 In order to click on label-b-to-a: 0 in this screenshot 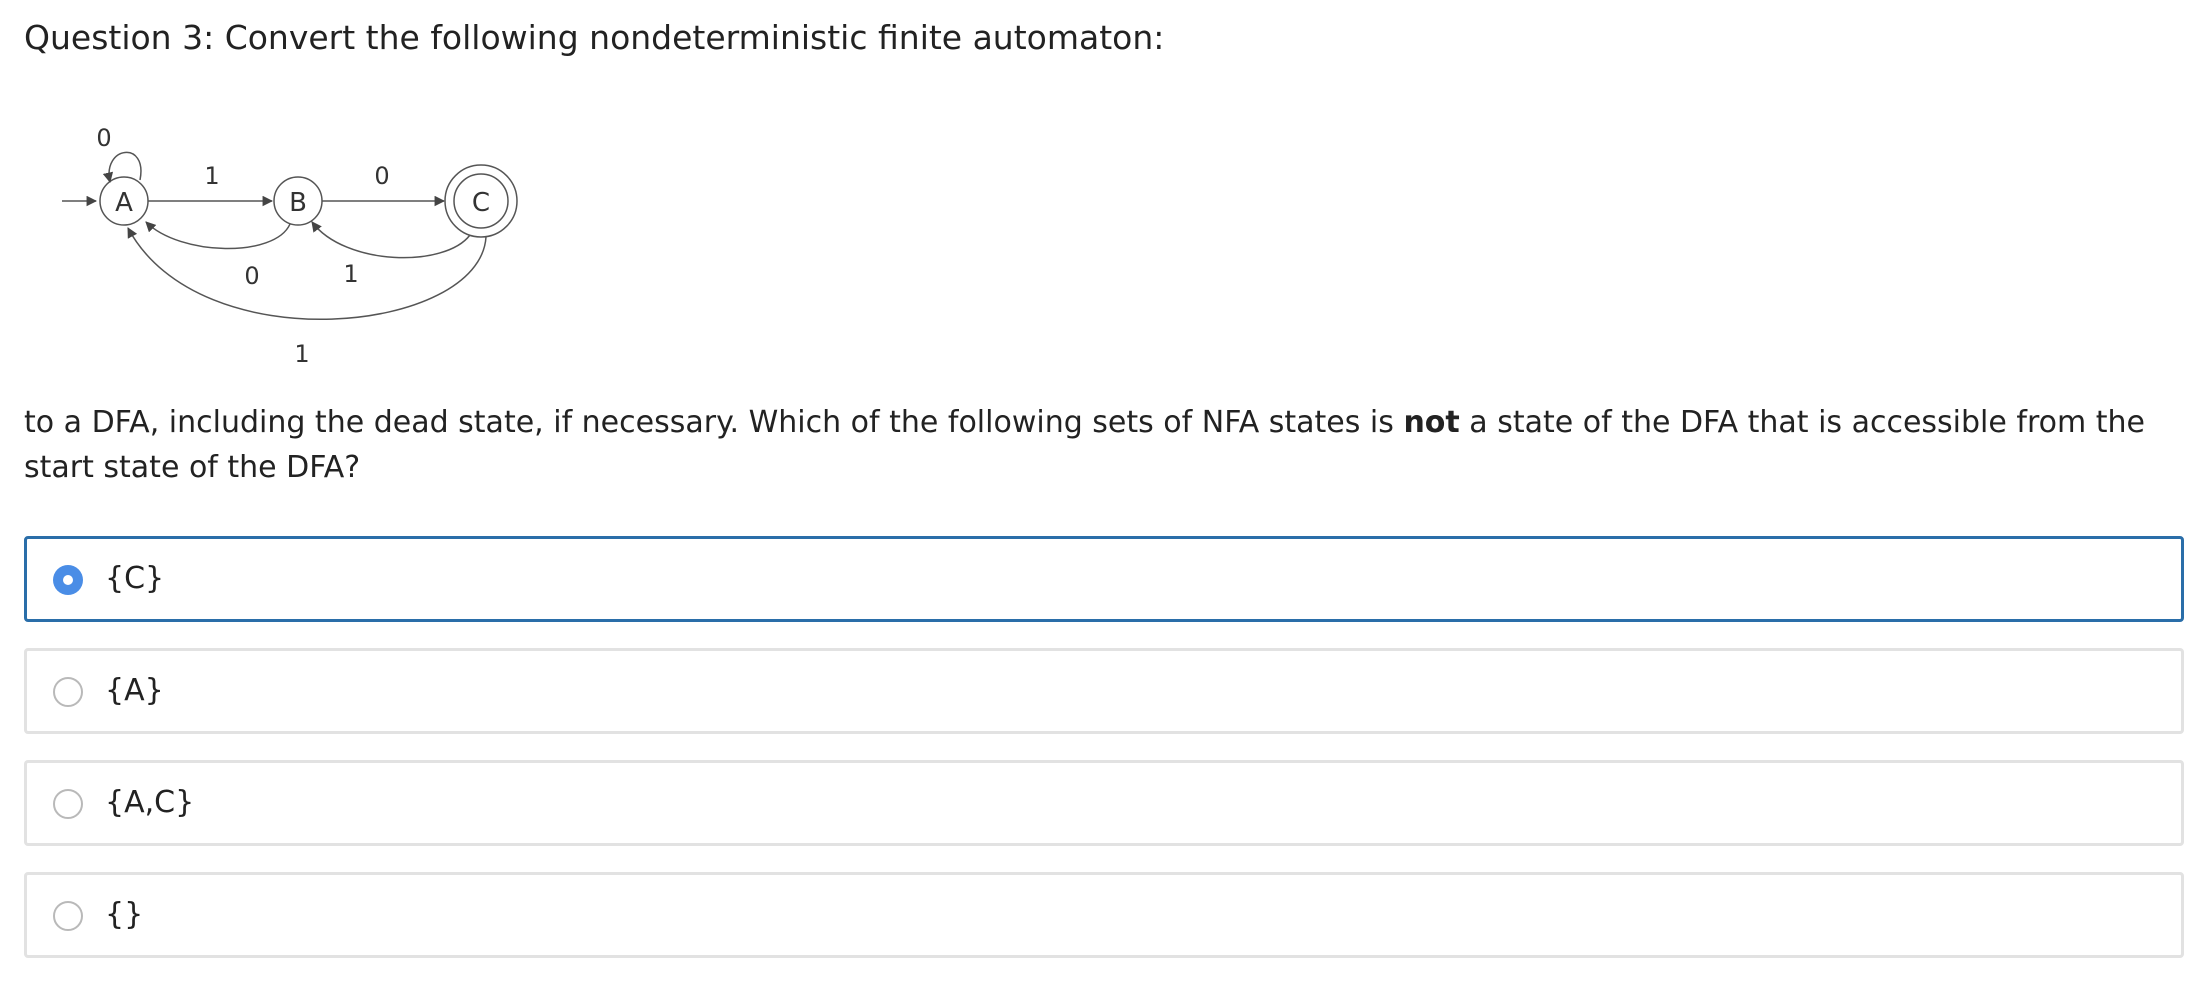, I will do `click(251, 276)`.